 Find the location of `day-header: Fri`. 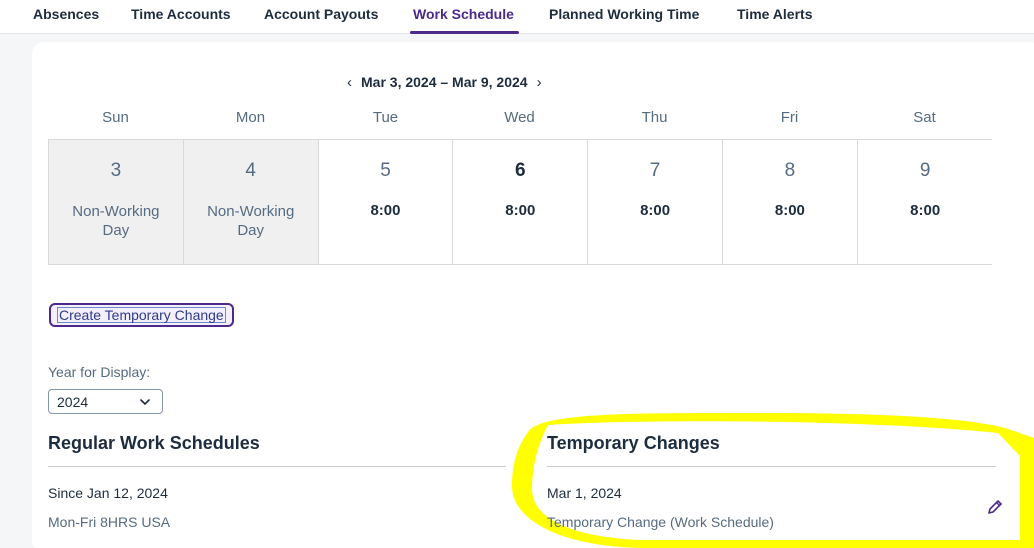

day-header: Fri is located at coordinates (789, 117).